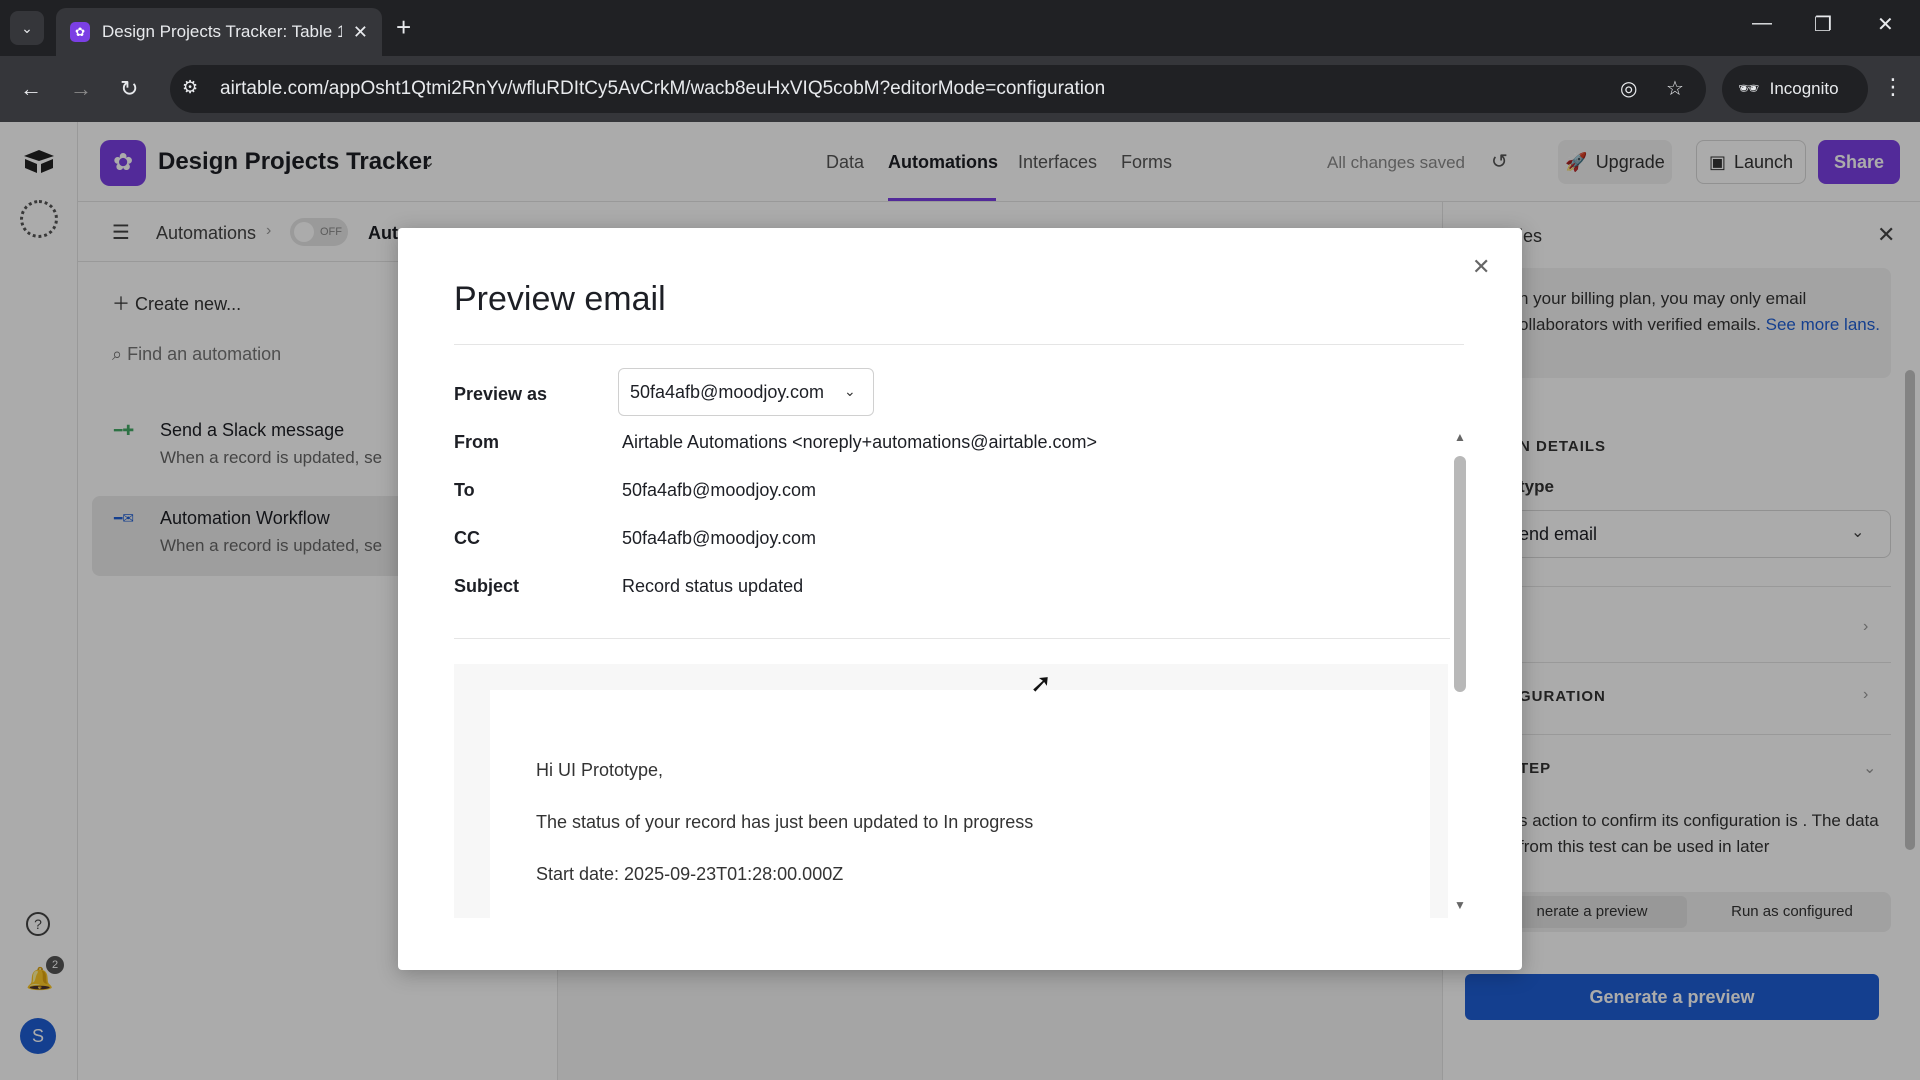 This screenshot has height=1080, width=1920. What do you see at coordinates (1893, 87) in the screenshot?
I see `browser-menu-icon: ⋮` at bounding box center [1893, 87].